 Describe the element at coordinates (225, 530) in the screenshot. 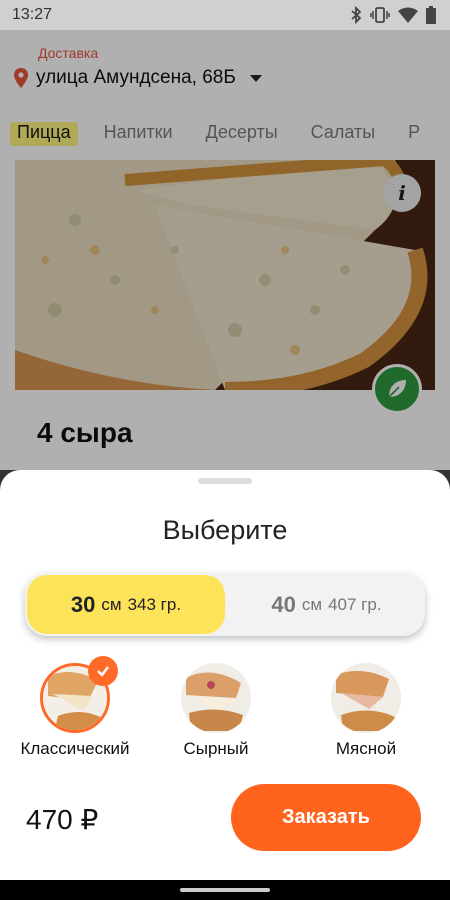

I see `sheet-title: Выберите` at that location.